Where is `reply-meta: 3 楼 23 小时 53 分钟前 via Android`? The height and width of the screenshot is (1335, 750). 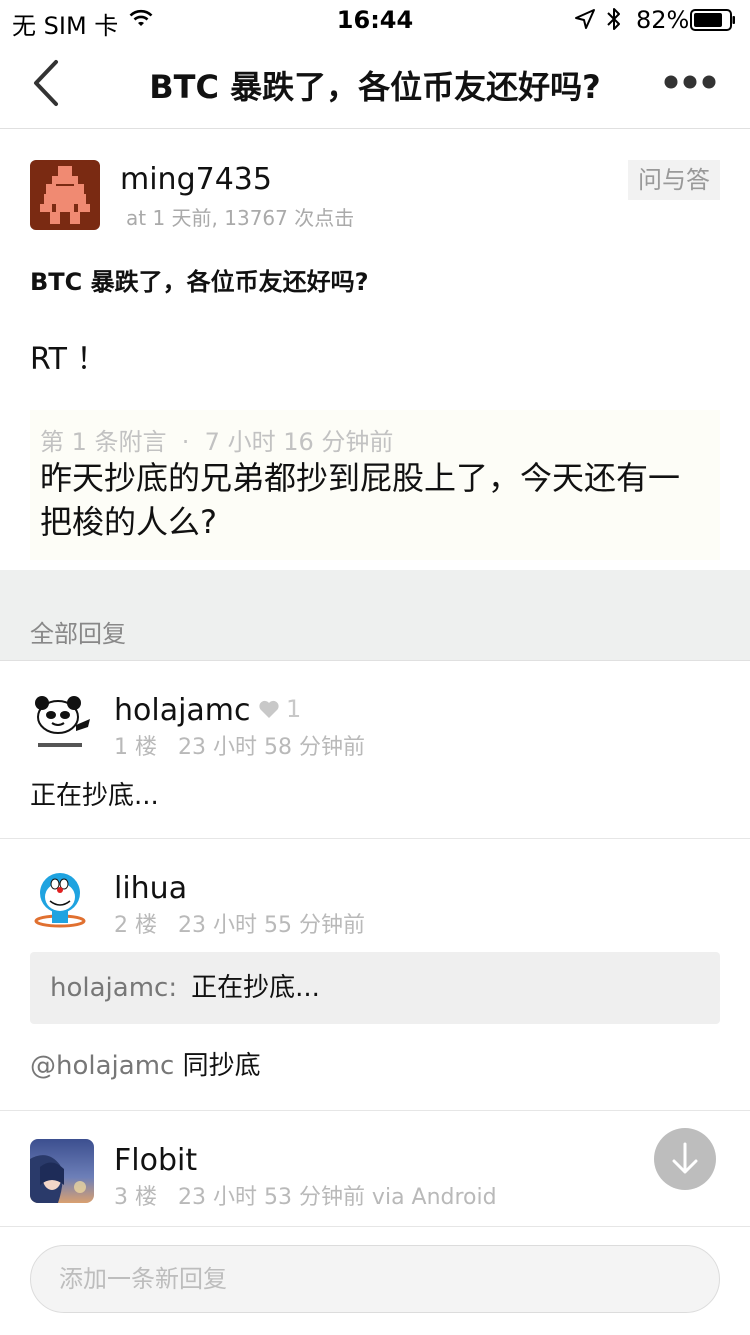 reply-meta: 3 楼 23 小时 53 分钟前 via Android is located at coordinates (305, 1197).